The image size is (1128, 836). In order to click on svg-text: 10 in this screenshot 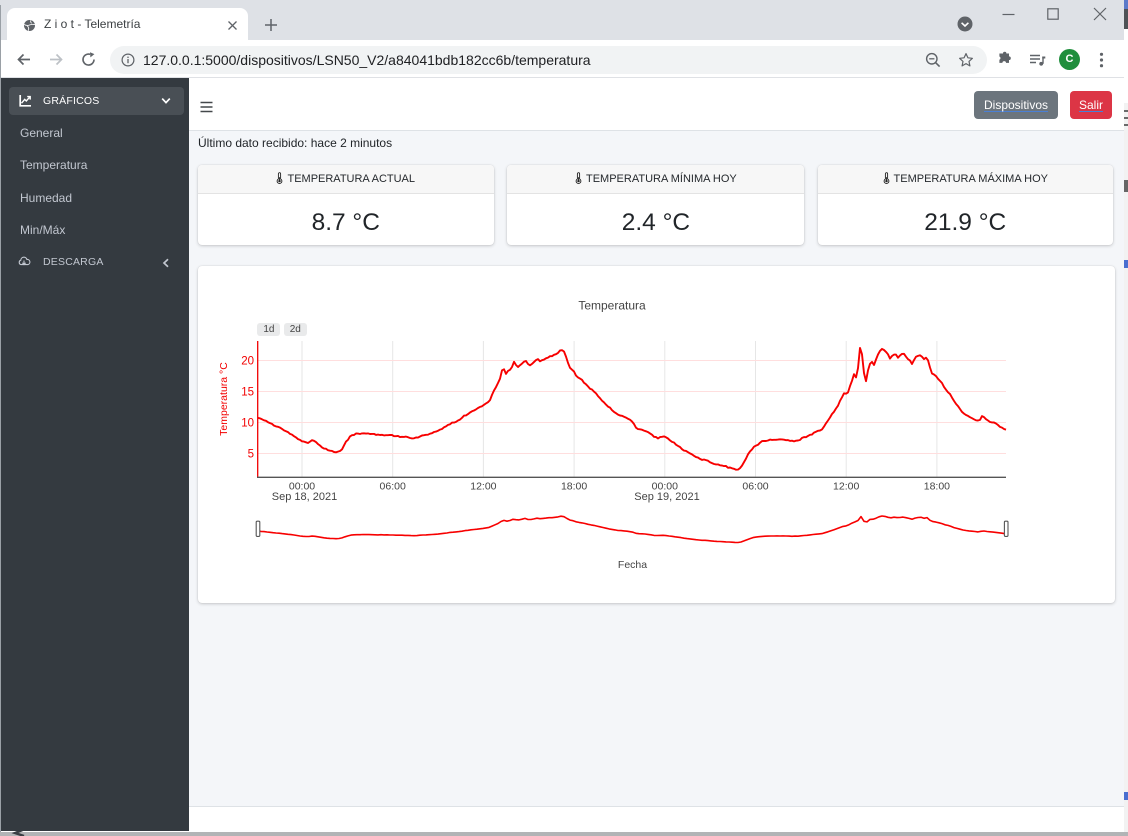, I will do `click(247, 423)`.